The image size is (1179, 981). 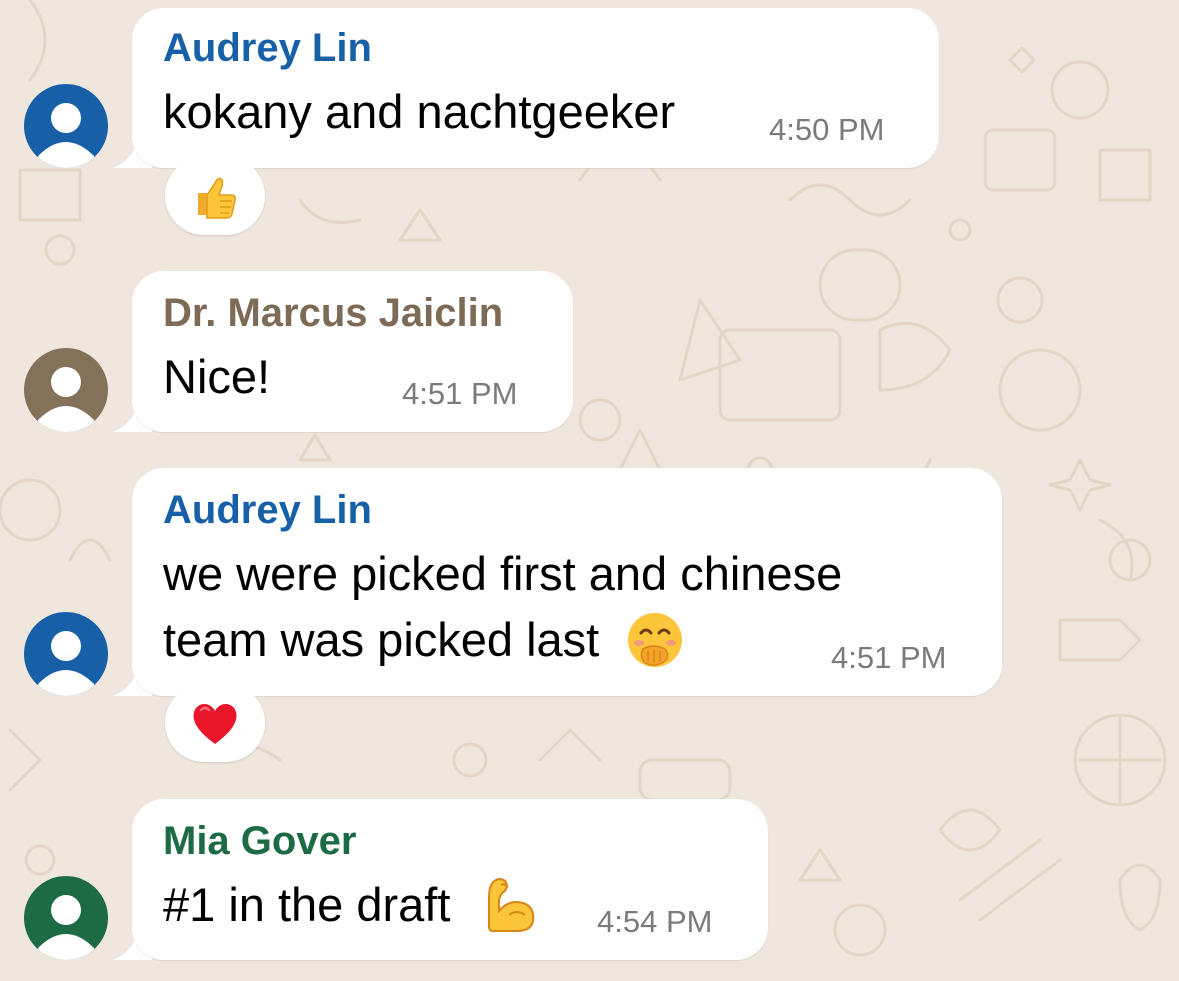 I want to click on flexed-biceps-icon, so click(x=511, y=904).